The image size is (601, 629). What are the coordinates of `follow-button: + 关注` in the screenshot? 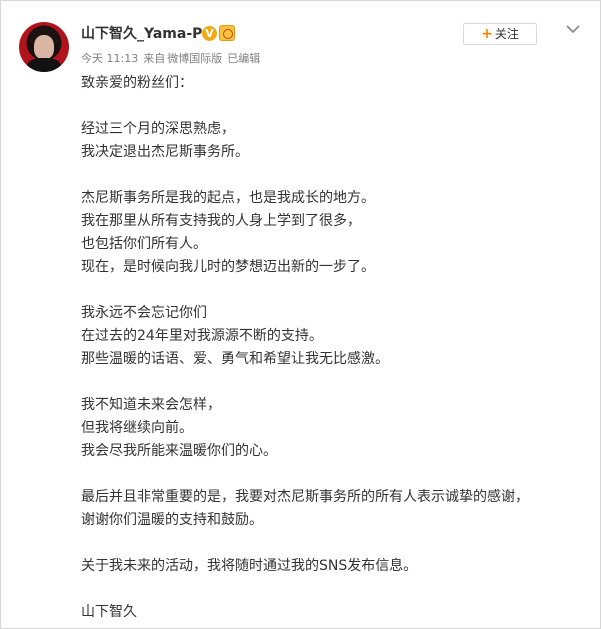 It's located at (500, 34).